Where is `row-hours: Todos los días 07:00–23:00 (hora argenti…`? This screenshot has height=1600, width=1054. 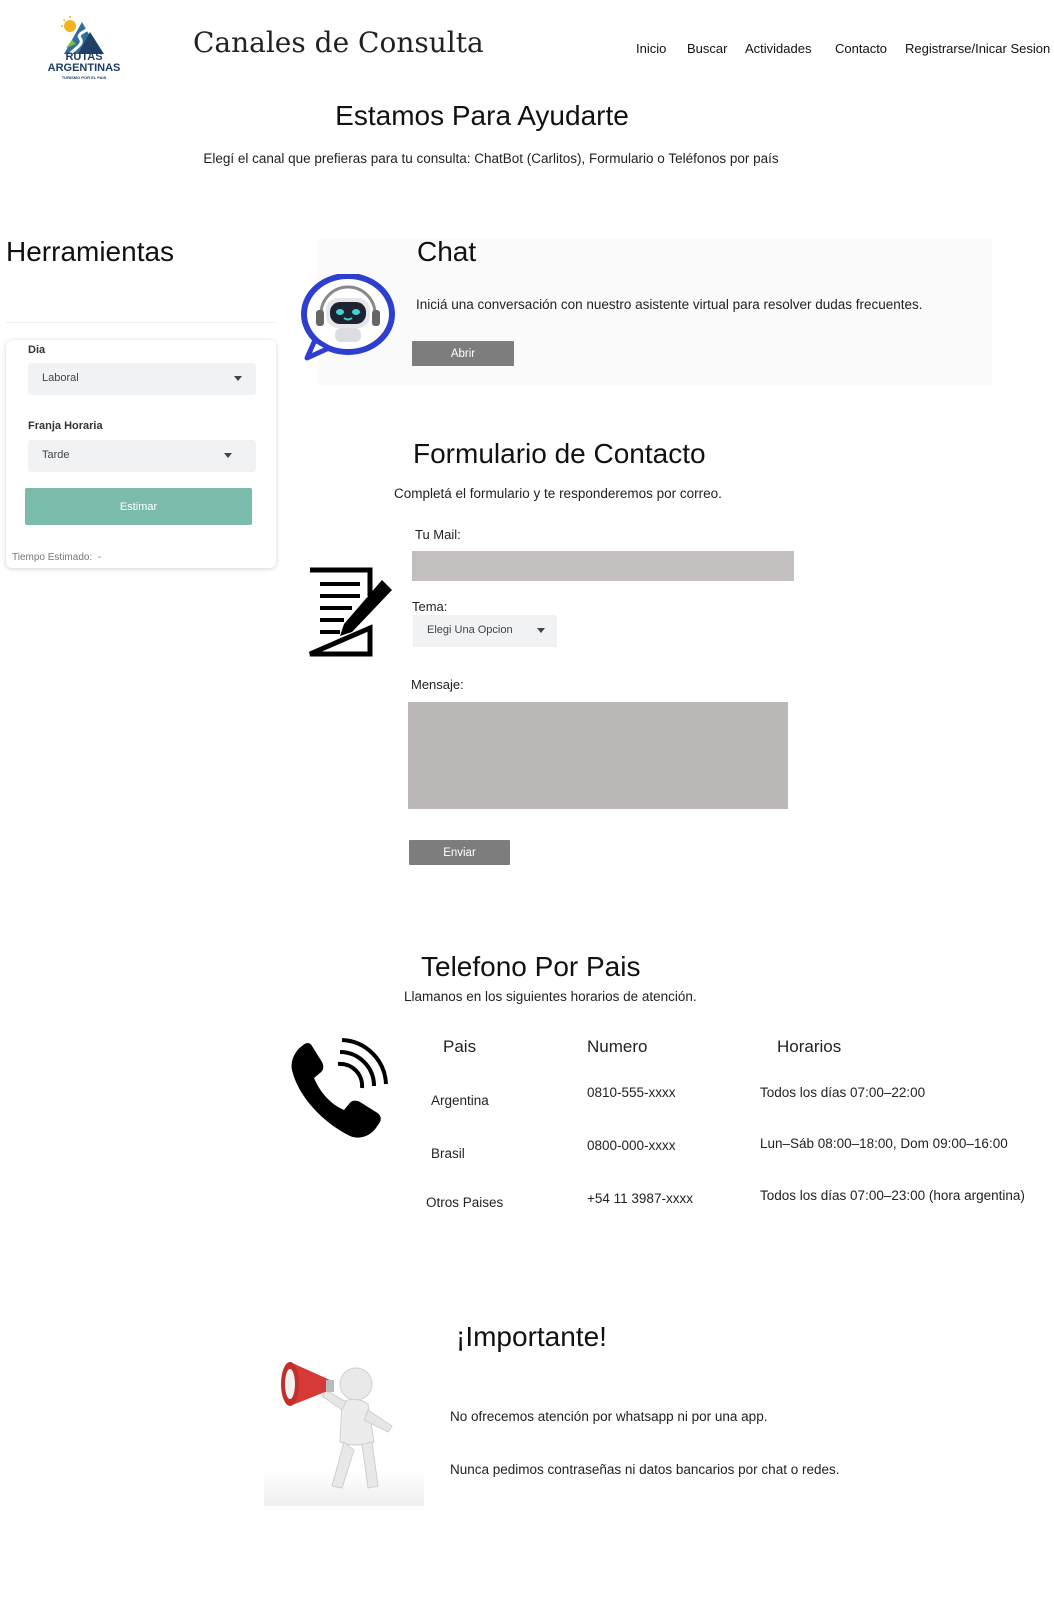
row-hours: Todos los días 07:00–23:00 (hora argenti… is located at coordinates (892, 1195).